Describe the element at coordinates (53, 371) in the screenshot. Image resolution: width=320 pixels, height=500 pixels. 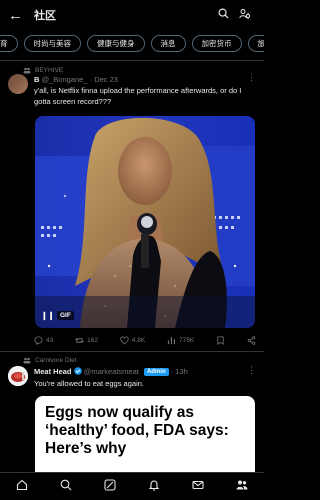
I see `author-name: Meat Head` at that location.